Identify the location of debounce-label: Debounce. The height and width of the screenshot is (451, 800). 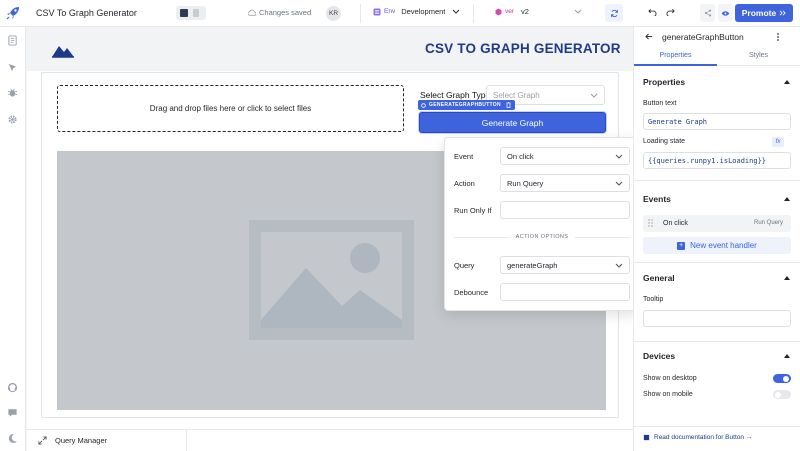
(471, 292).